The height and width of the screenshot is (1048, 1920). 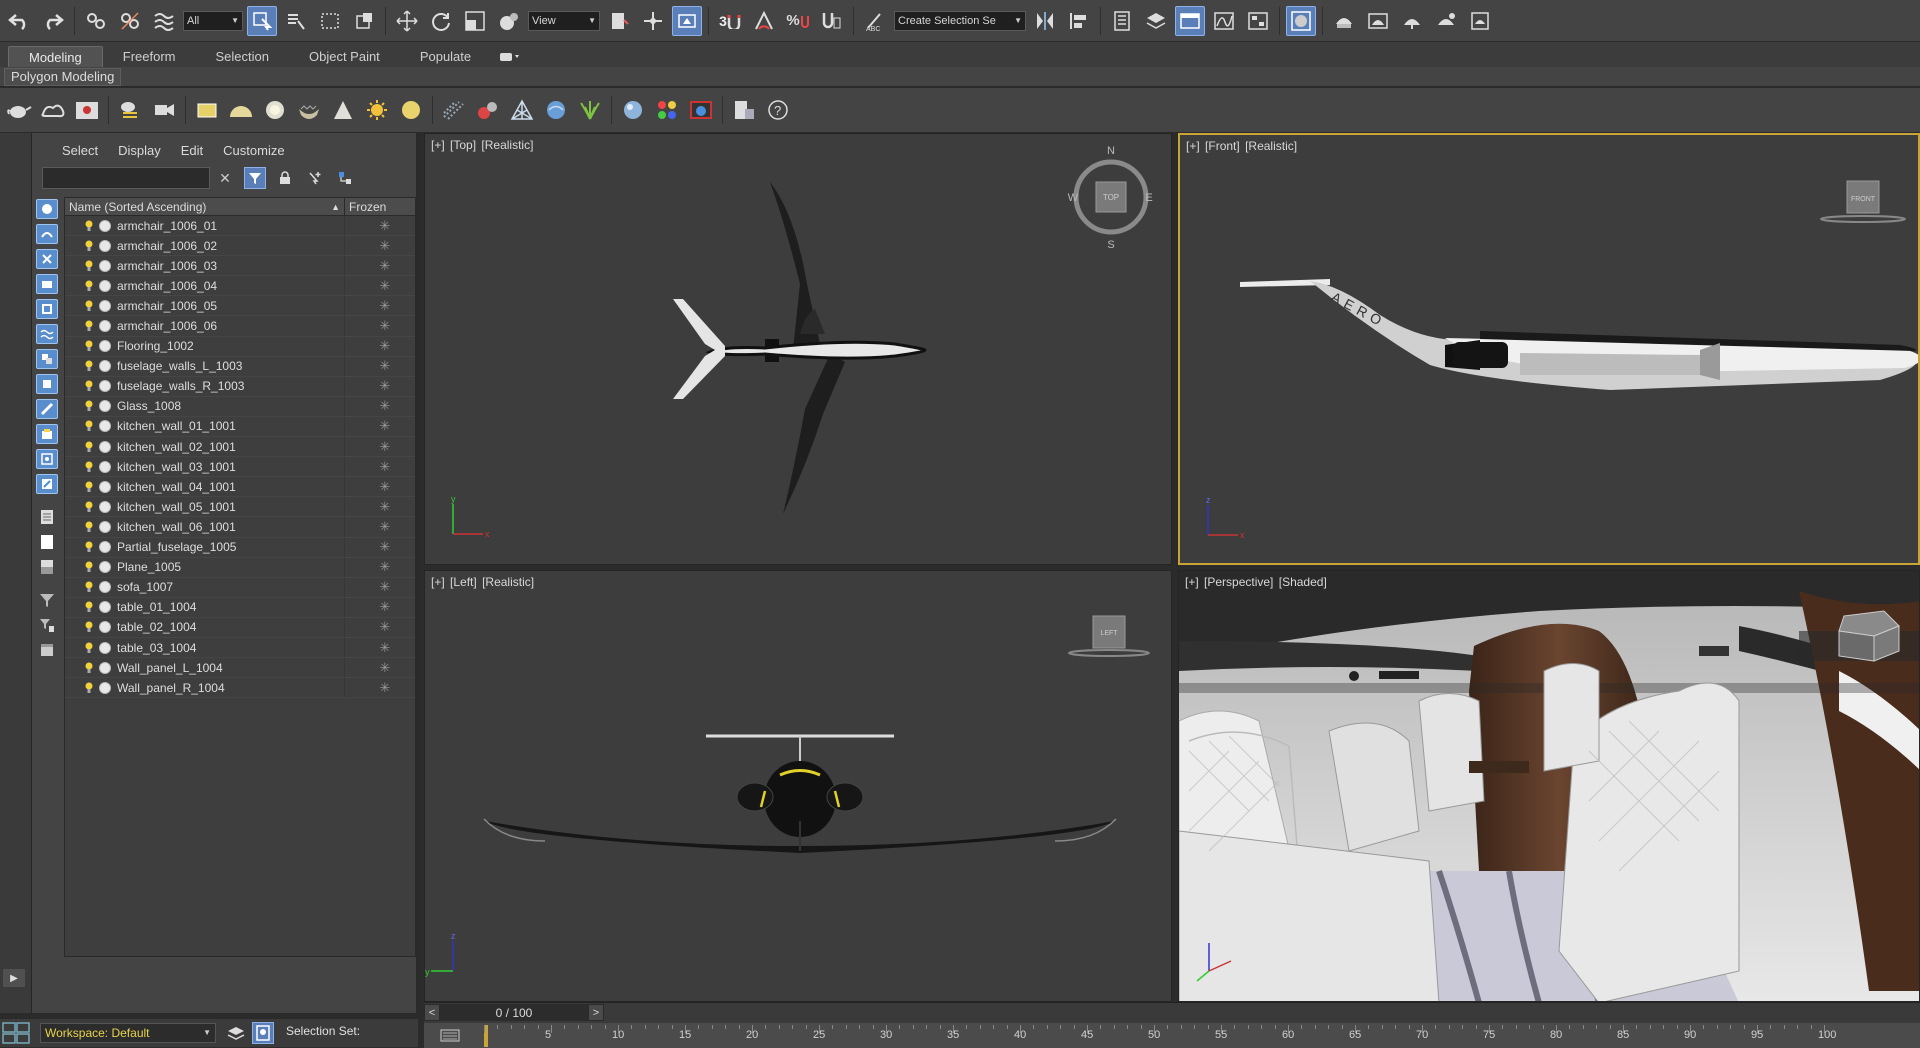 What do you see at coordinates (1869, 636) in the screenshot?
I see `viewcube-perspective` at bounding box center [1869, 636].